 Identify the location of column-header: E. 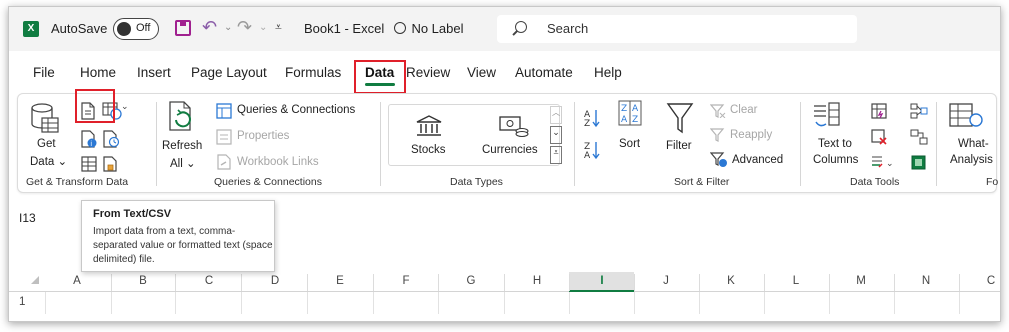
(340, 281).